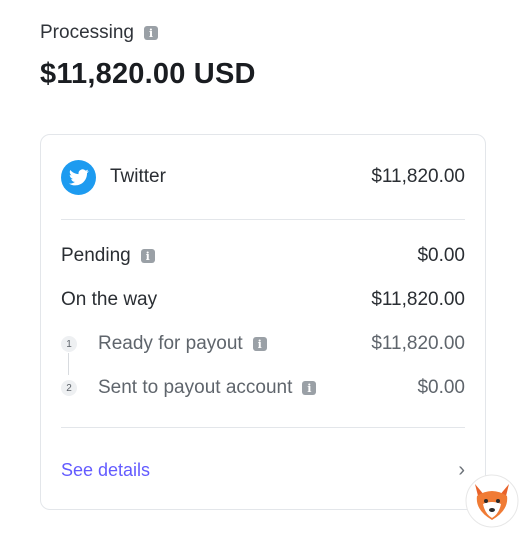 Image resolution: width=525 pixels, height=533 pixels. I want to click on step-sent-to-payout-account: 2 Sent to payout account i $0.00, so click(263, 388).